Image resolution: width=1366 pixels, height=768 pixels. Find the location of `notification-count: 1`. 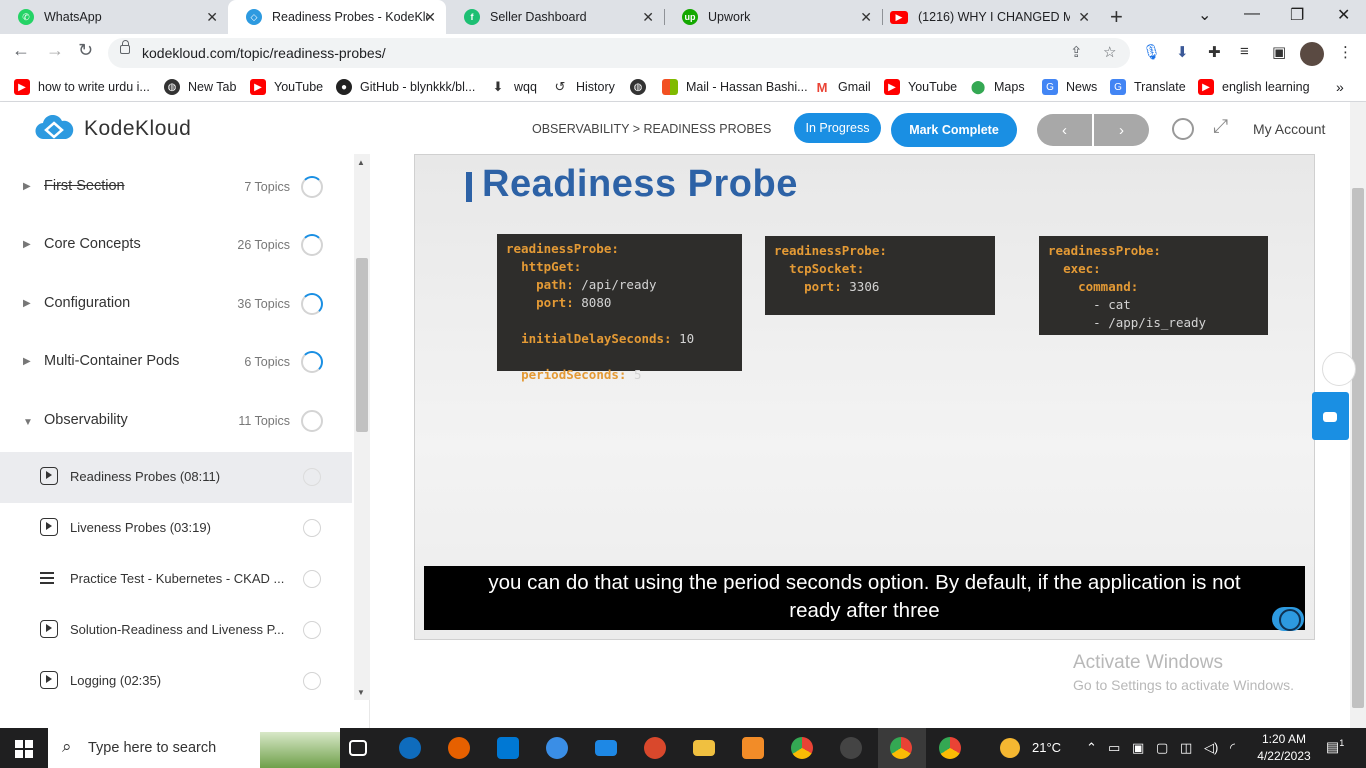

notification-count: 1 is located at coordinates (1342, 743).